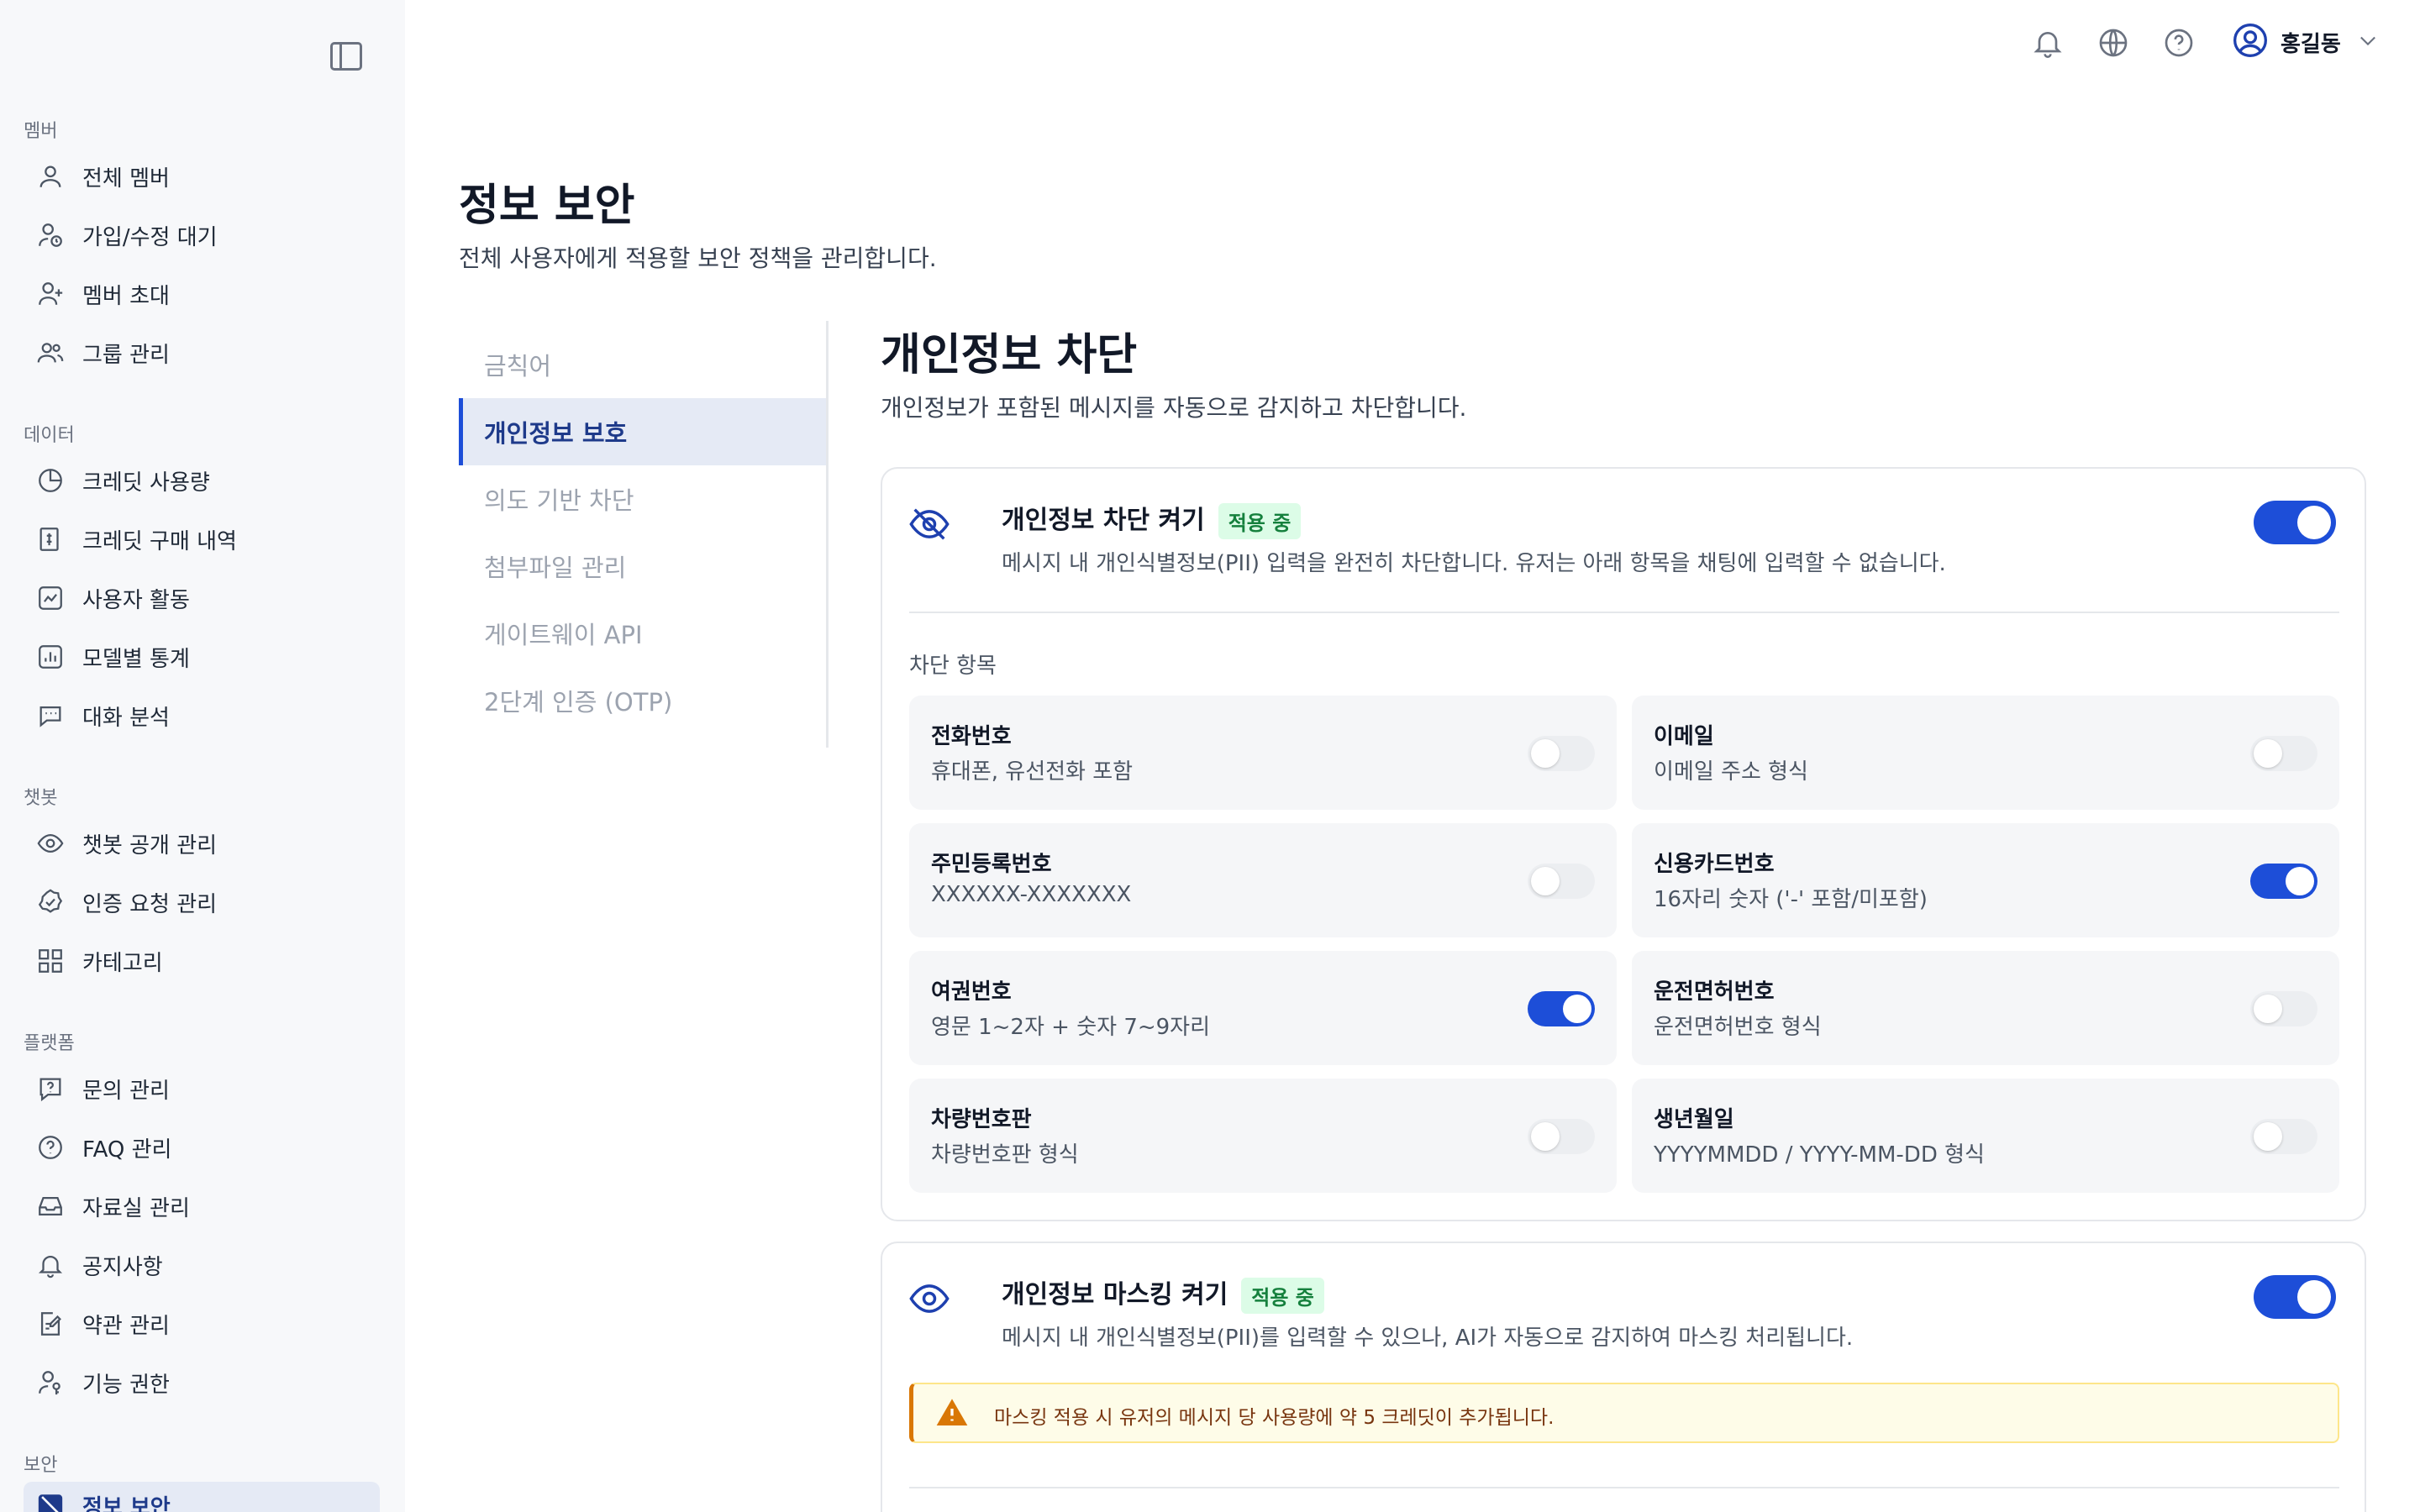 This screenshot has height=1512, width=2420. I want to click on sidebar-item-label: 모델별 통계, so click(136, 659).